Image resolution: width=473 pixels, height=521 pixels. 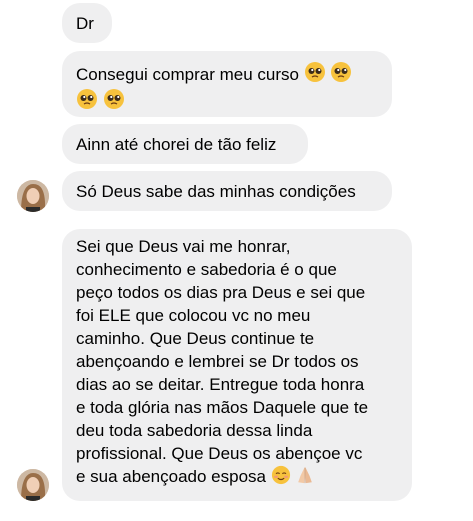 What do you see at coordinates (206, 269) in the screenshot?
I see `message-text-line: conhecimento e sabedoria é o que` at bounding box center [206, 269].